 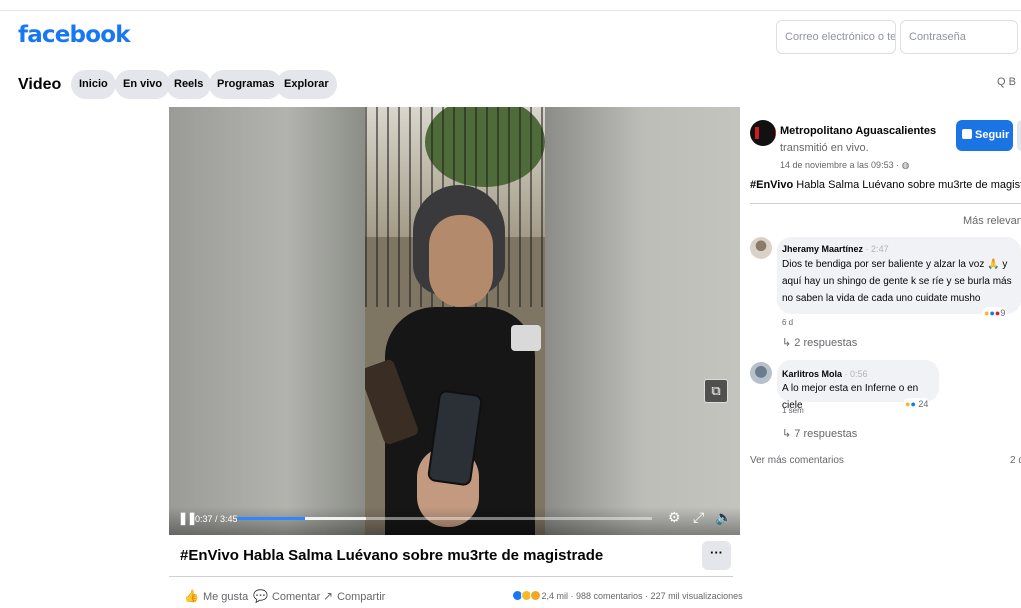 I want to click on fullscreen-icon: ⤢, so click(x=698, y=517).